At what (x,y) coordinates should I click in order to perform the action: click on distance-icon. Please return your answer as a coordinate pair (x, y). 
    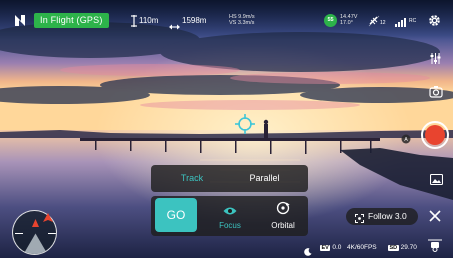
    Looking at the image, I should click on (174, 23).